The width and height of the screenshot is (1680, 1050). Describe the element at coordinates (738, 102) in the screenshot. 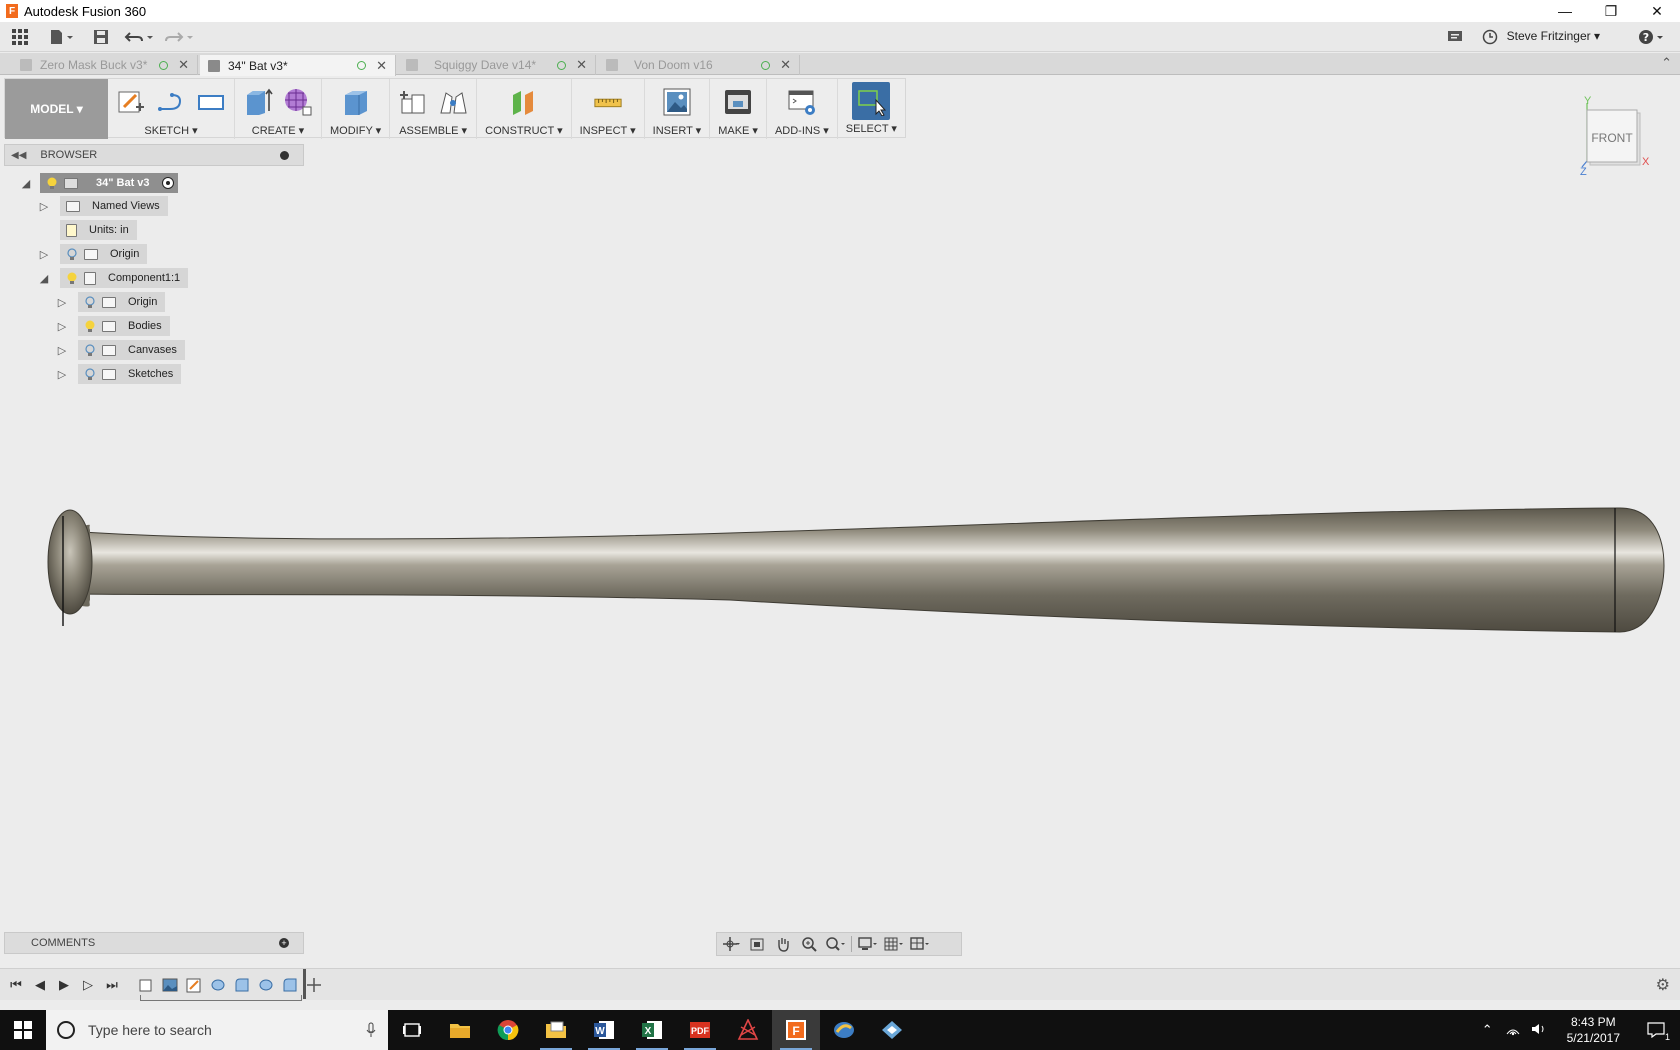

I see `3d-print-icon` at that location.